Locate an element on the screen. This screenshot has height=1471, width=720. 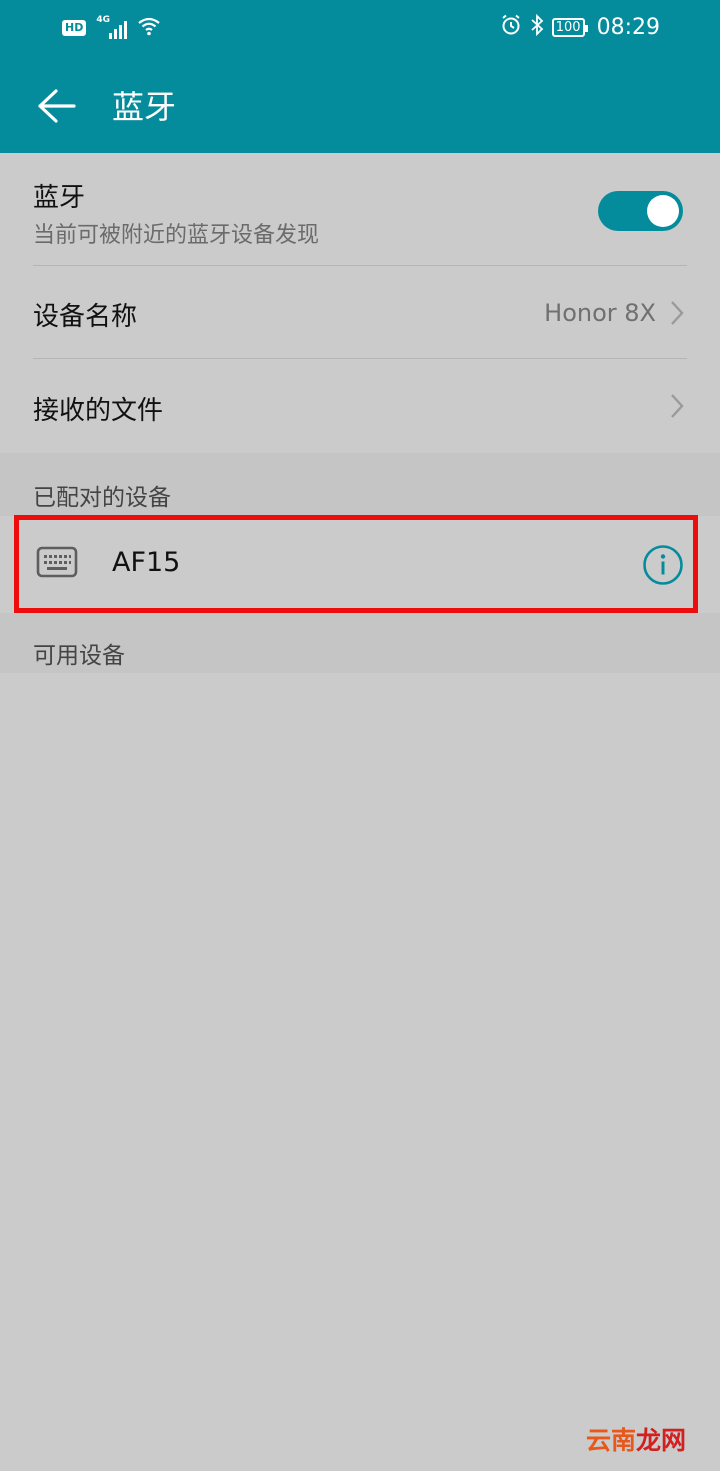
watermark-part2: 龙网 is located at coordinates (660, 1440).